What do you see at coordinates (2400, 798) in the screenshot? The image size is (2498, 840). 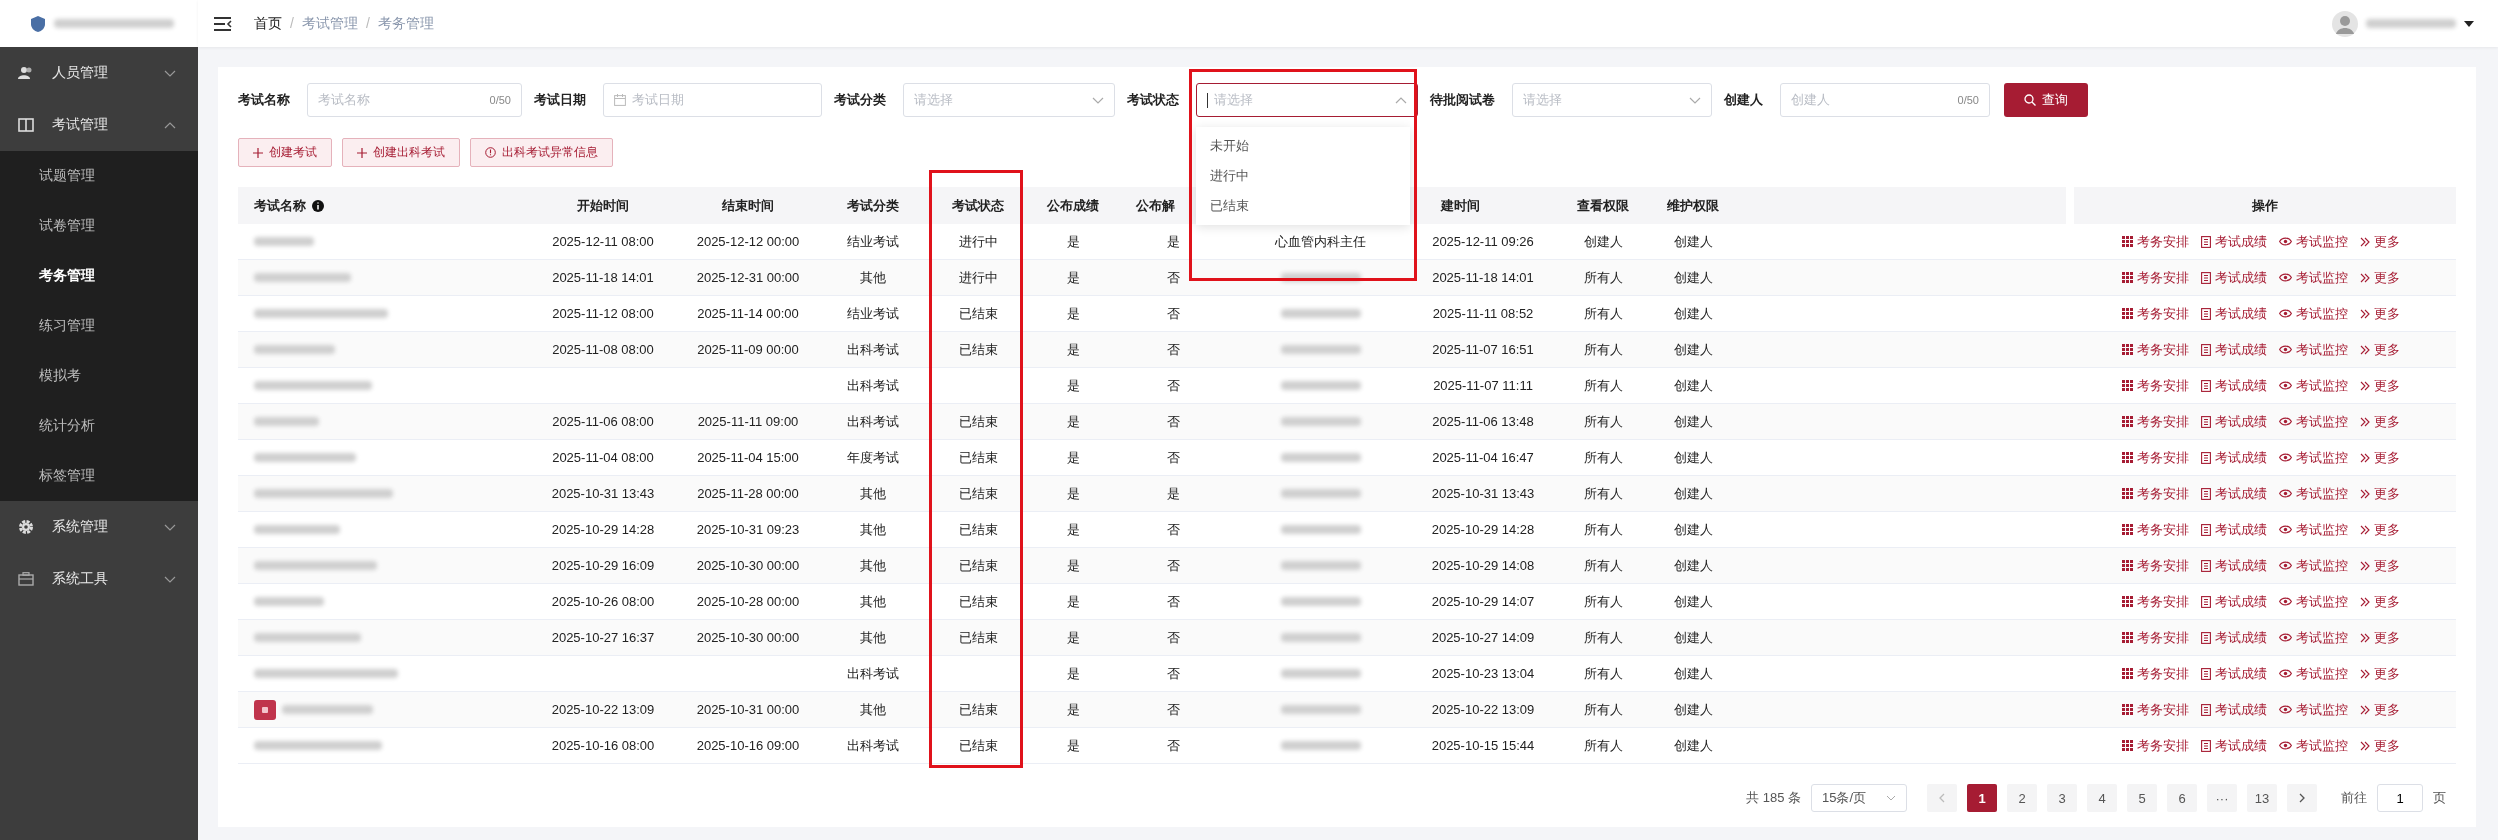 I see `page-input: 1` at bounding box center [2400, 798].